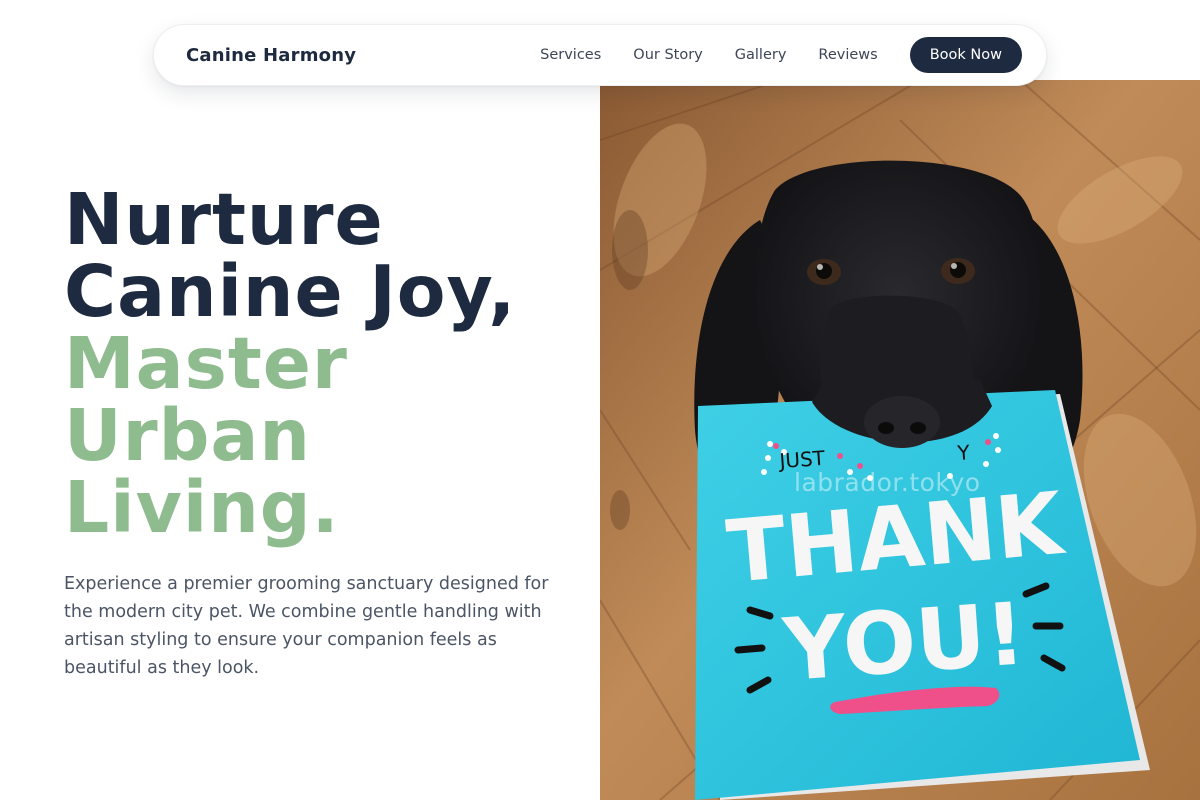 The height and width of the screenshot is (800, 1200). I want to click on watermark-text: labrador.tokyo, so click(887, 482).